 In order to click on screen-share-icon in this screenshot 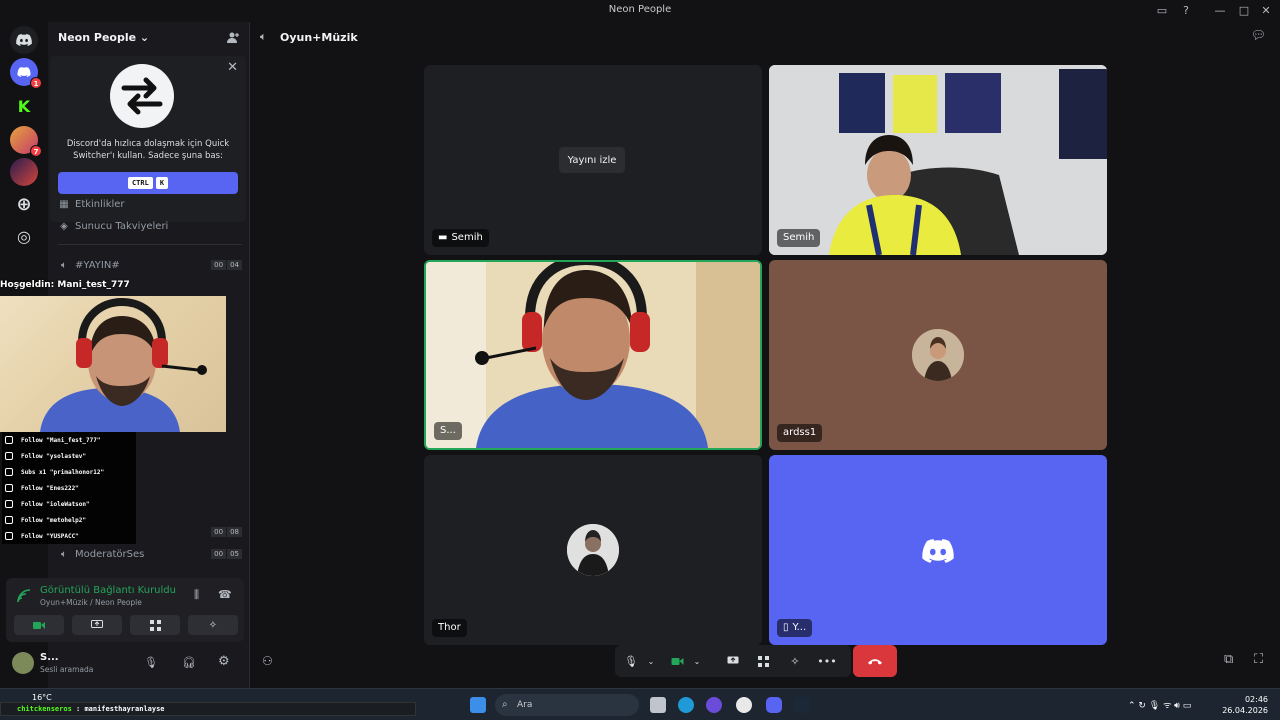, I will do `click(733, 661)`.